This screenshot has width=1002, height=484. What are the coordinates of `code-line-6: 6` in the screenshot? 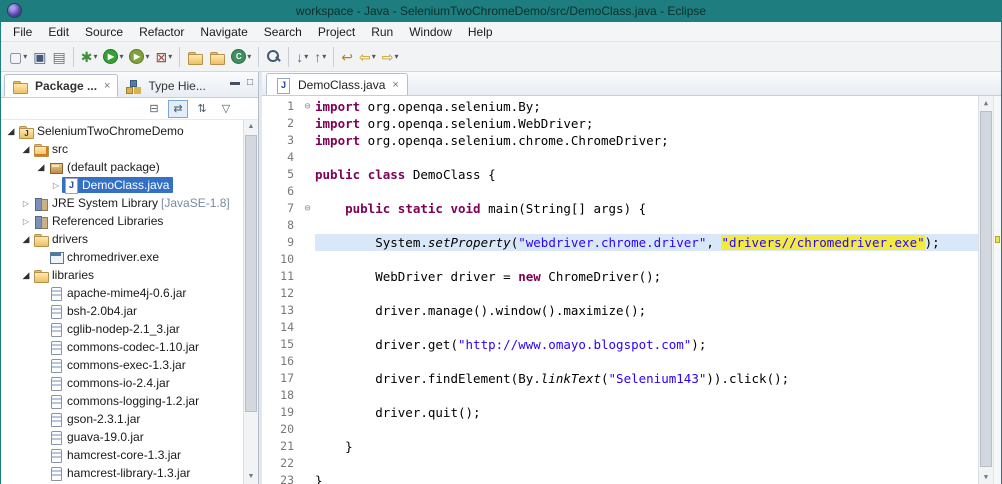 It's located at (620, 191).